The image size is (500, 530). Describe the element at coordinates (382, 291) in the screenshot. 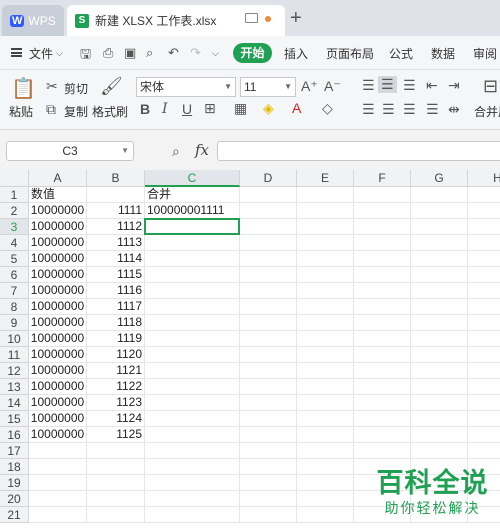

I see `cell-f7` at that location.